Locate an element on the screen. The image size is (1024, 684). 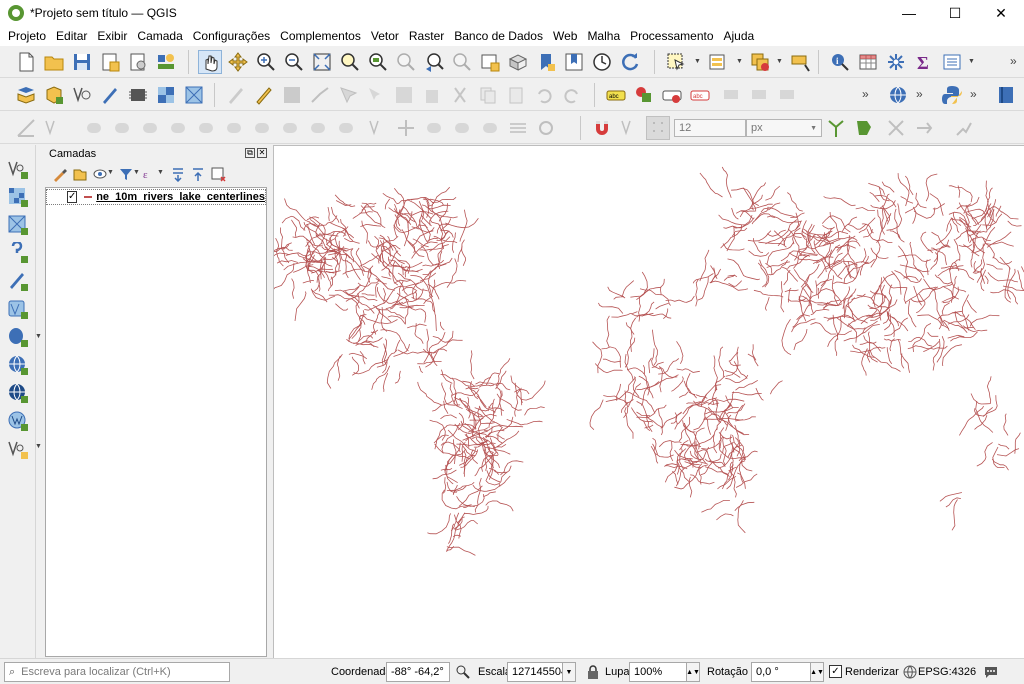
save-edits-icon is located at coordinates (292, 95).